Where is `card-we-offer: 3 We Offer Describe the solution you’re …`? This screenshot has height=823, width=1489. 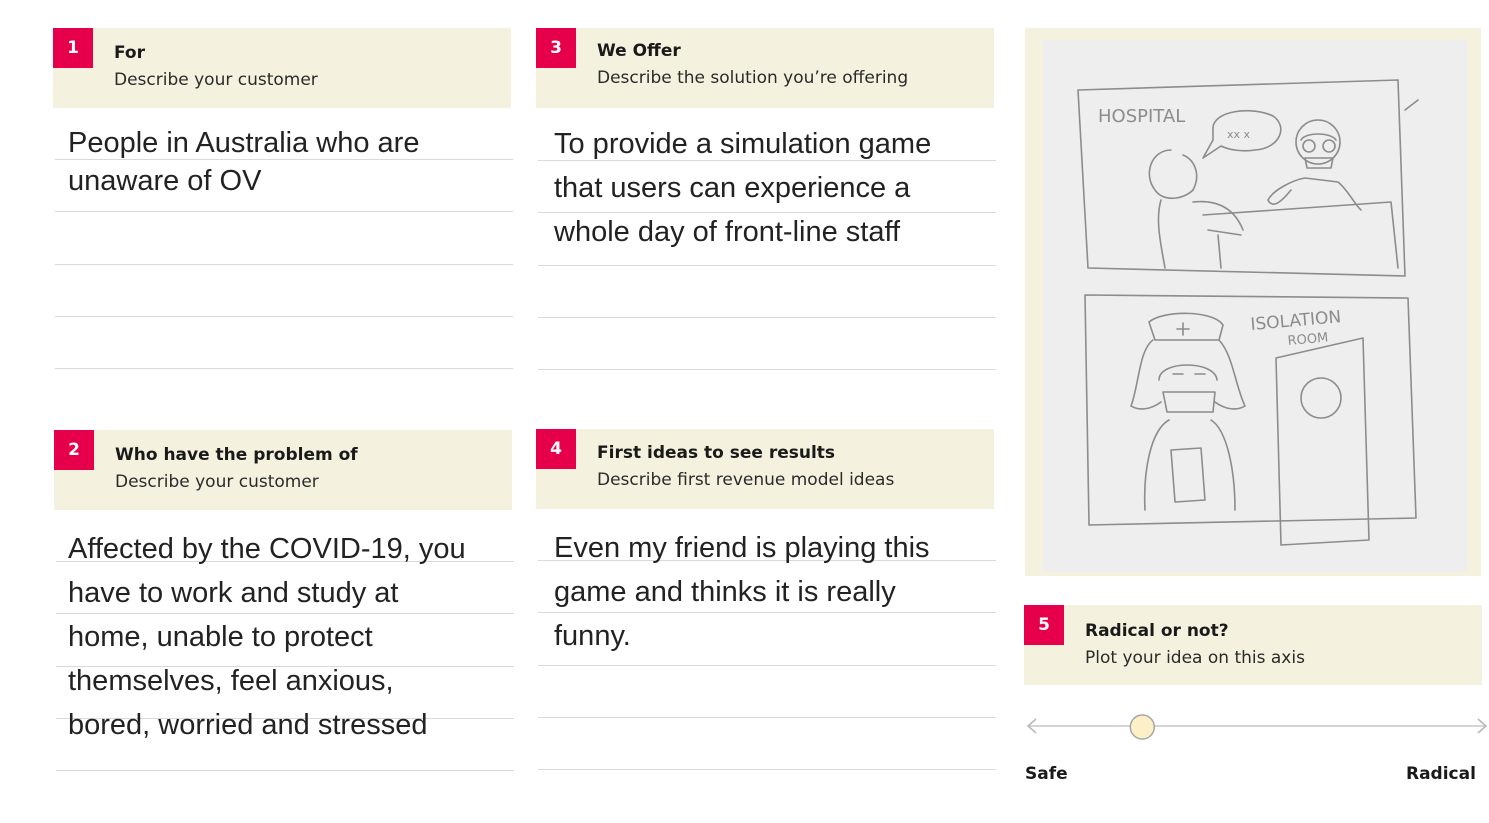
card-we-offer: 3 We Offer Describe the solution you’re … is located at coordinates (766, 203).